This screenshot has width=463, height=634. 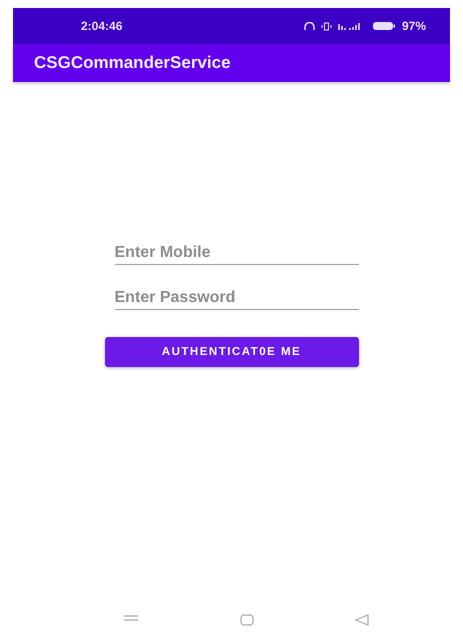 What do you see at coordinates (326, 26) in the screenshot?
I see `vibrate-icon` at bounding box center [326, 26].